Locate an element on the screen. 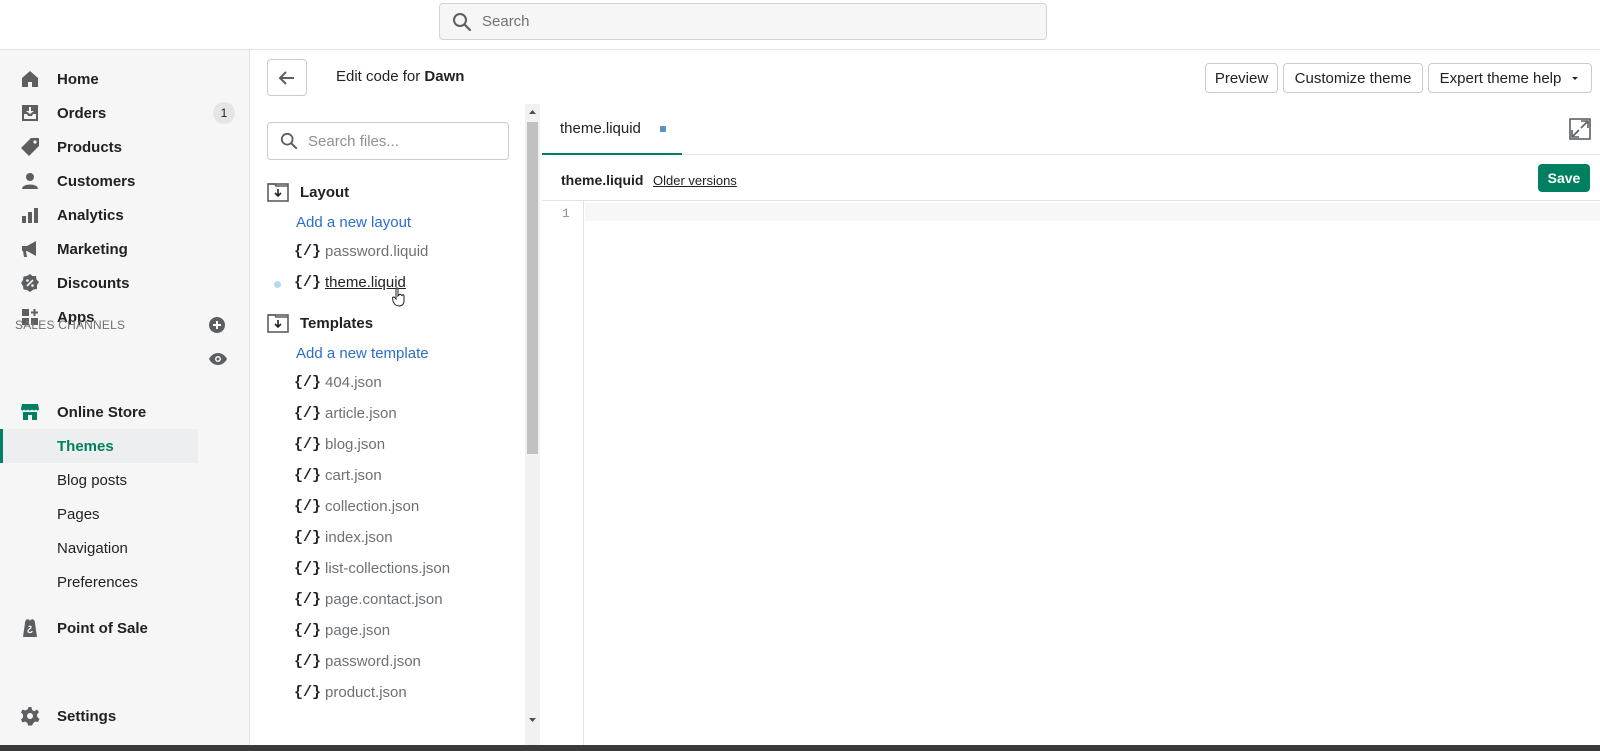  file-index-json: {/} index.json is located at coordinates (343, 537).